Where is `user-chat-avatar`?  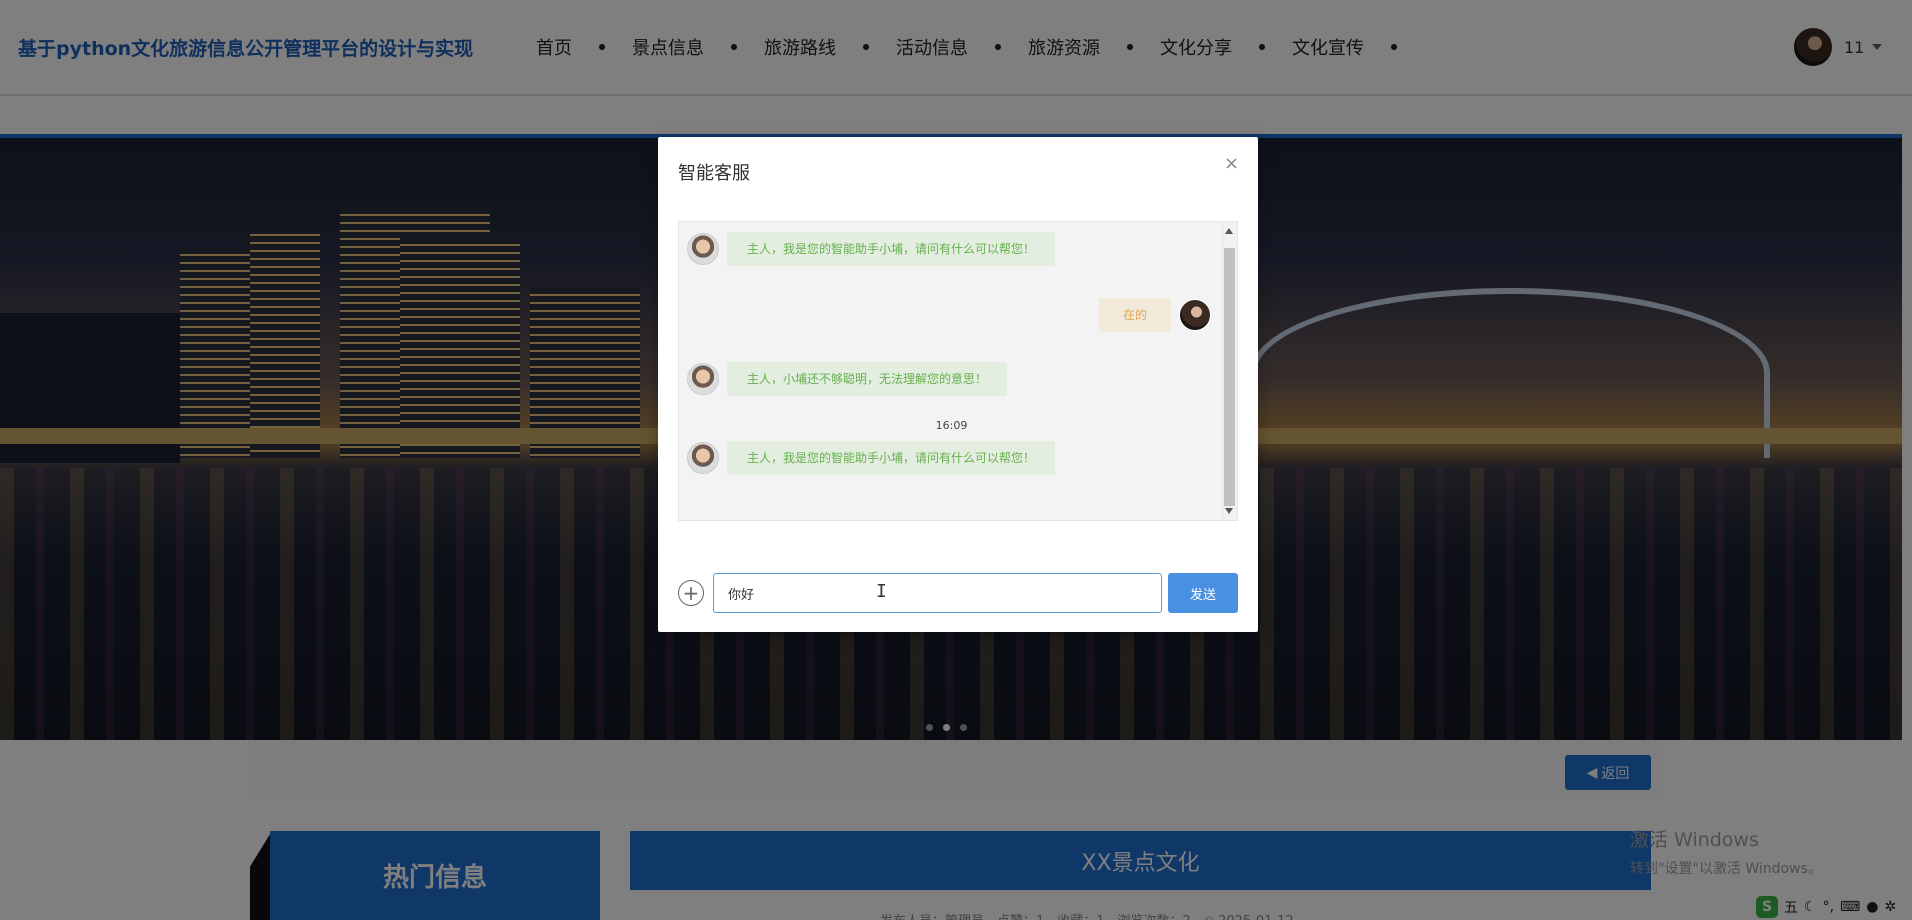 user-chat-avatar is located at coordinates (1195, 315).